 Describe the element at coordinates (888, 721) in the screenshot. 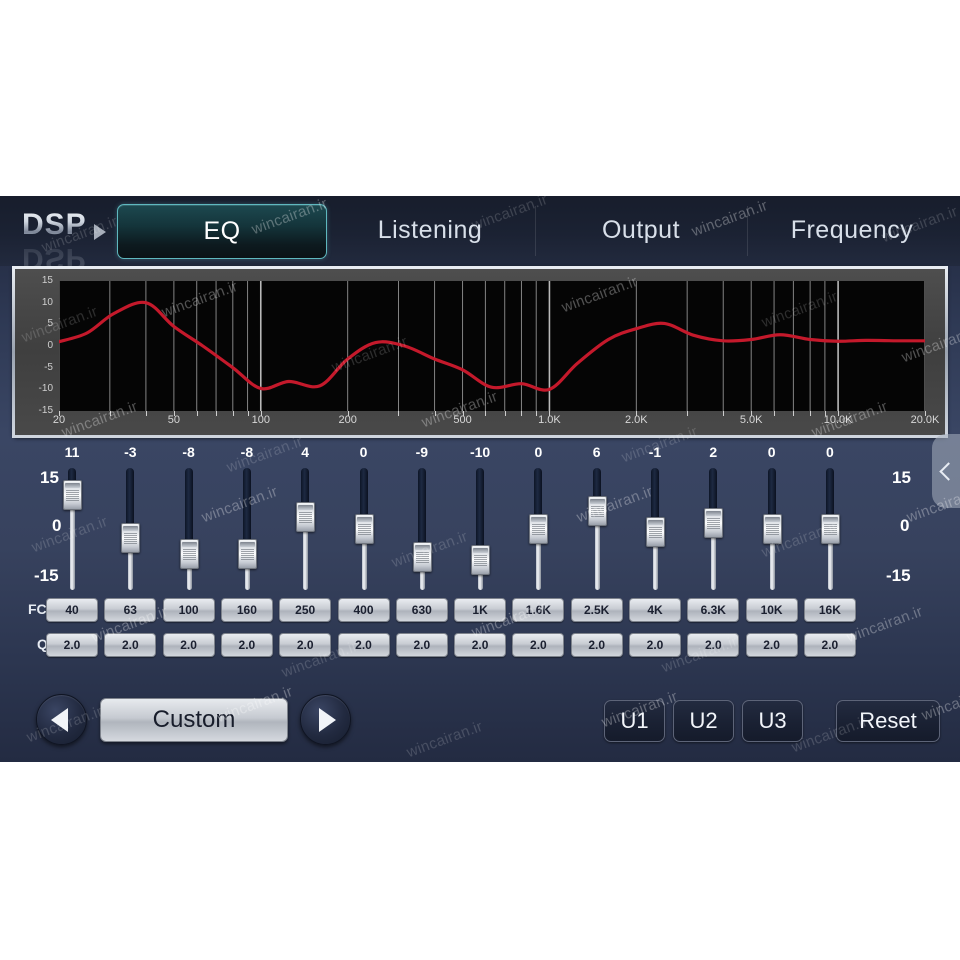

I see `reset-button: Reset` at that location.